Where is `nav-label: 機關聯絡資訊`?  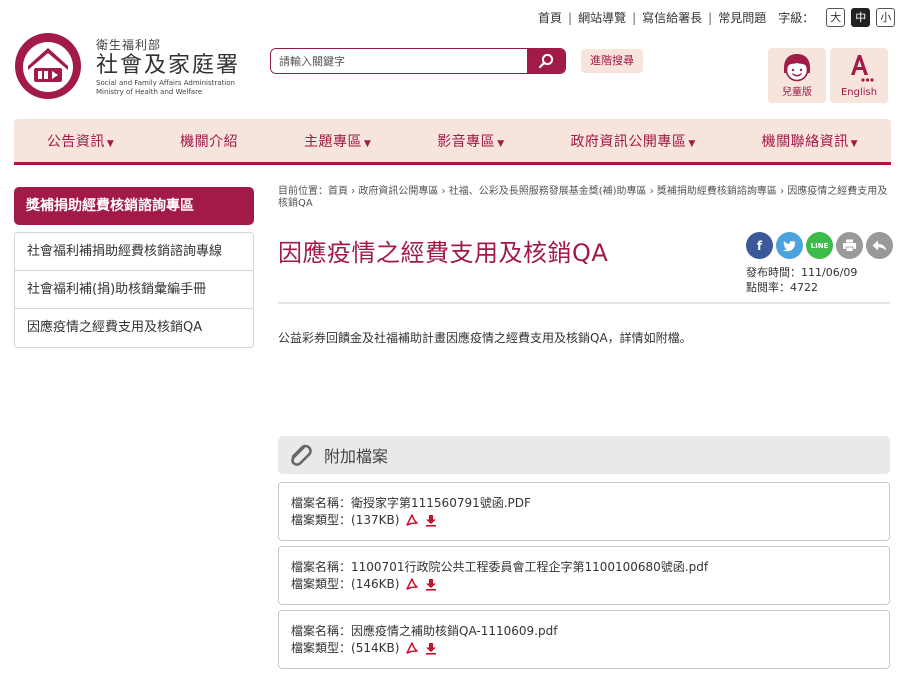
nav-label: 機關聯絡資訊 is located at coordinates (805, 141).